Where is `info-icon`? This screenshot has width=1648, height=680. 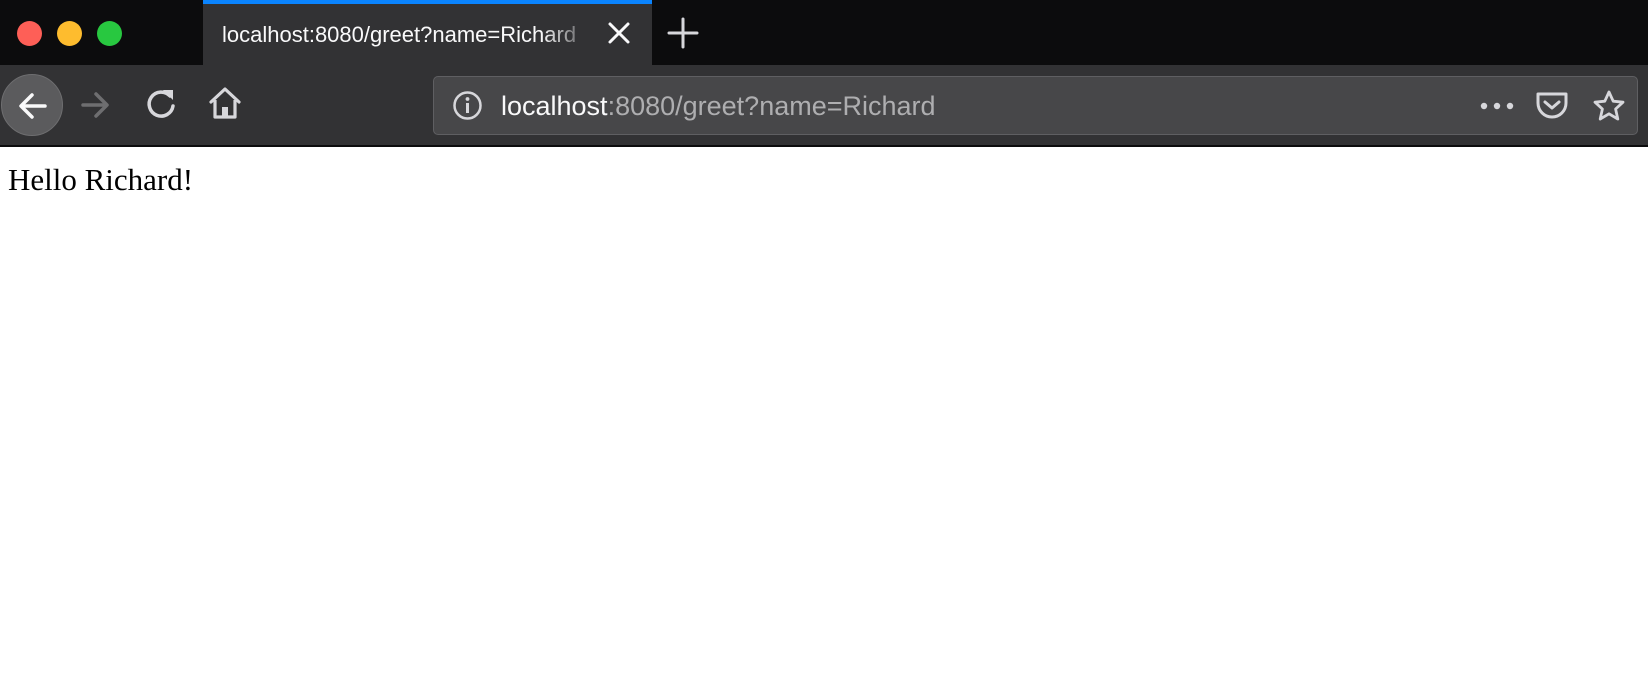 info-icon is located at coordinates (467, 108).